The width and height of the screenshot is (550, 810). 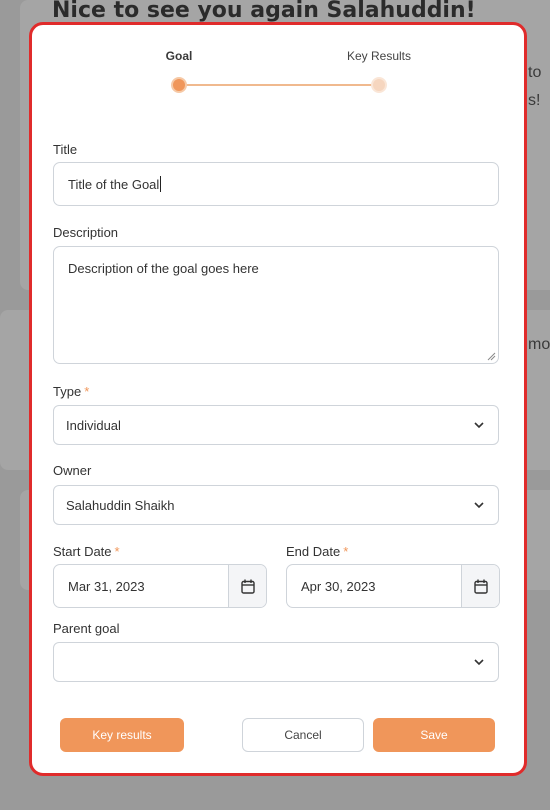 I want to click on resize-handle-icon, so click(x=491, y=356).